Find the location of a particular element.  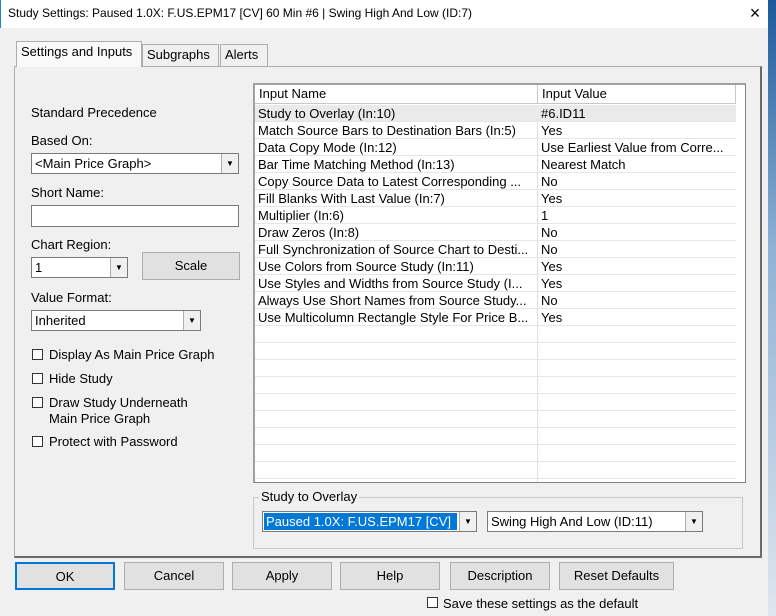

protect-password-label: Protect with Password is located at coordinates (113, 441).